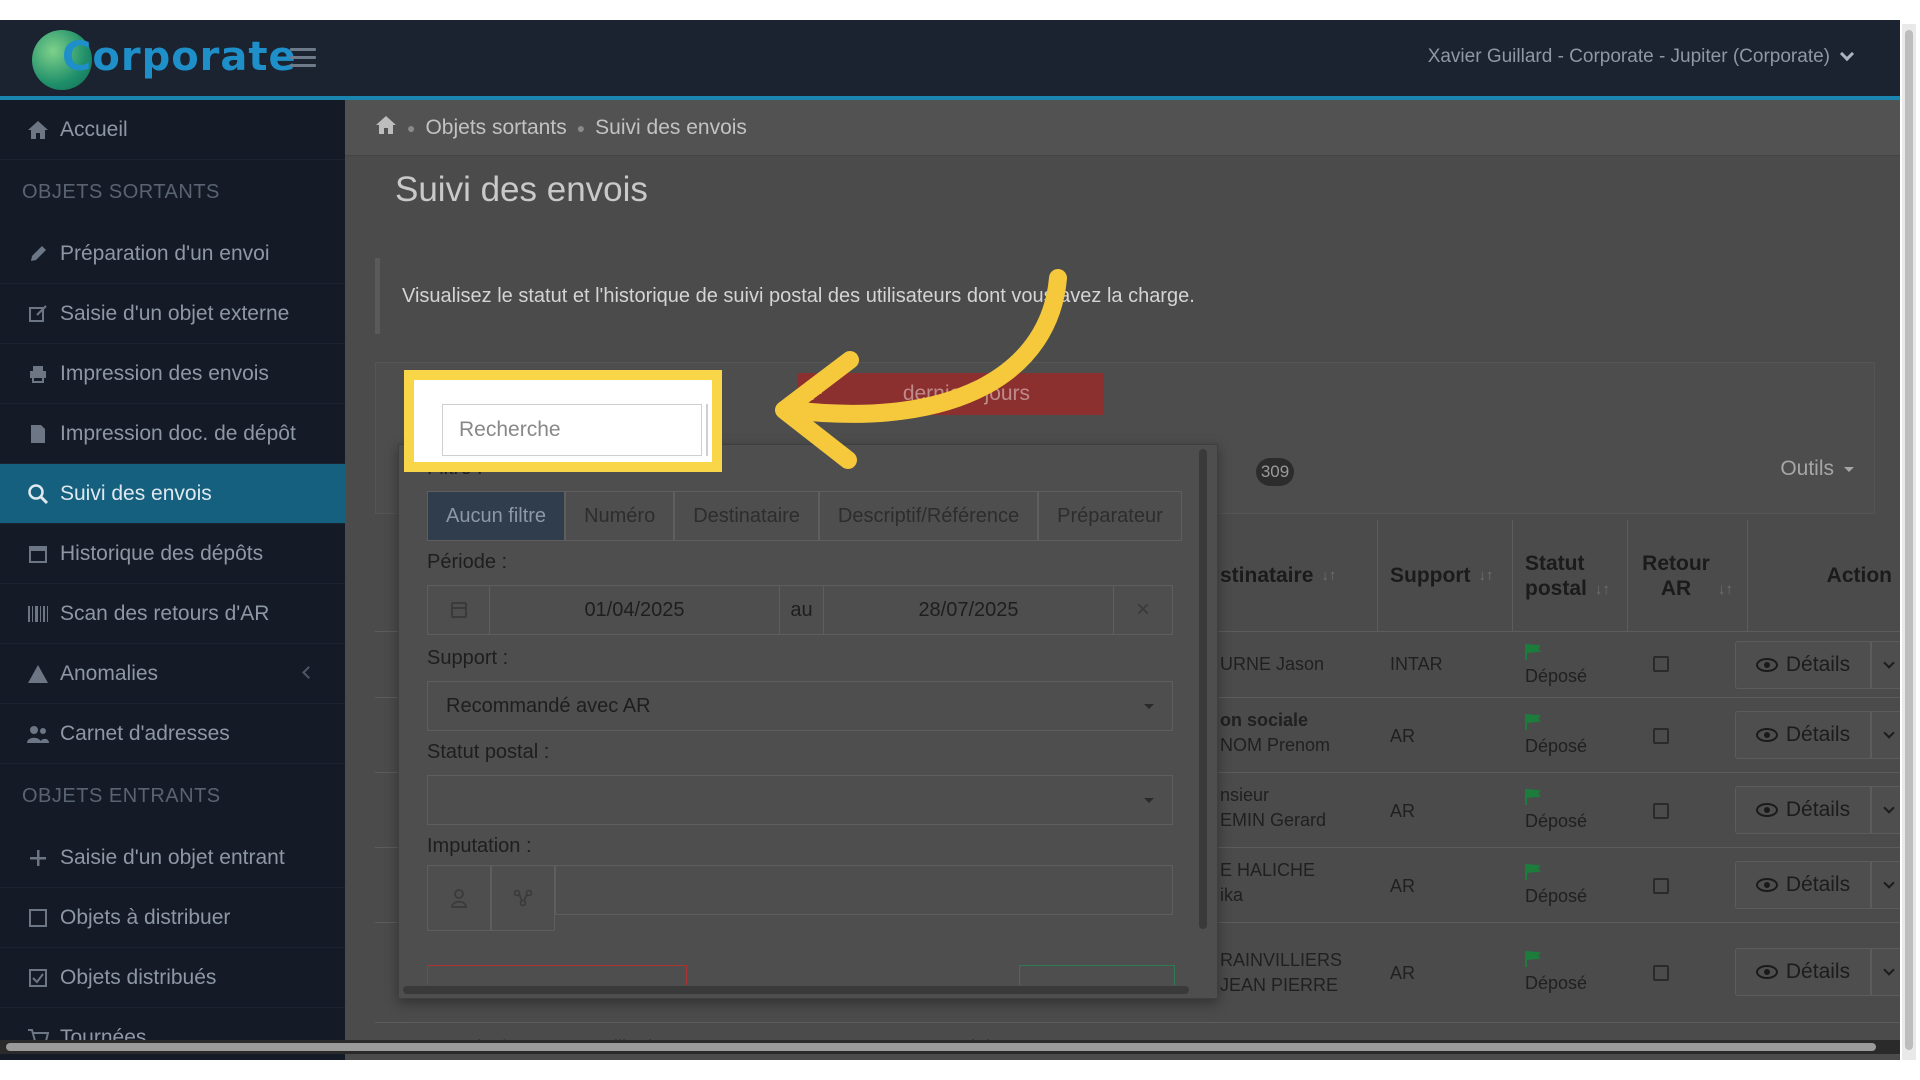  Describe the element at coordinates (38, 554) in the screenshot. I see `calendar-icon` at that location.